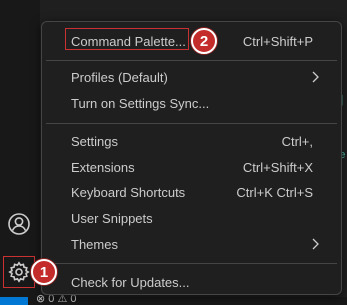  Describe the element at coordinates (191, 167) in the screenshot. I see `menu-item-extensions: Extensions Ctrl+Shift+X` at that location.